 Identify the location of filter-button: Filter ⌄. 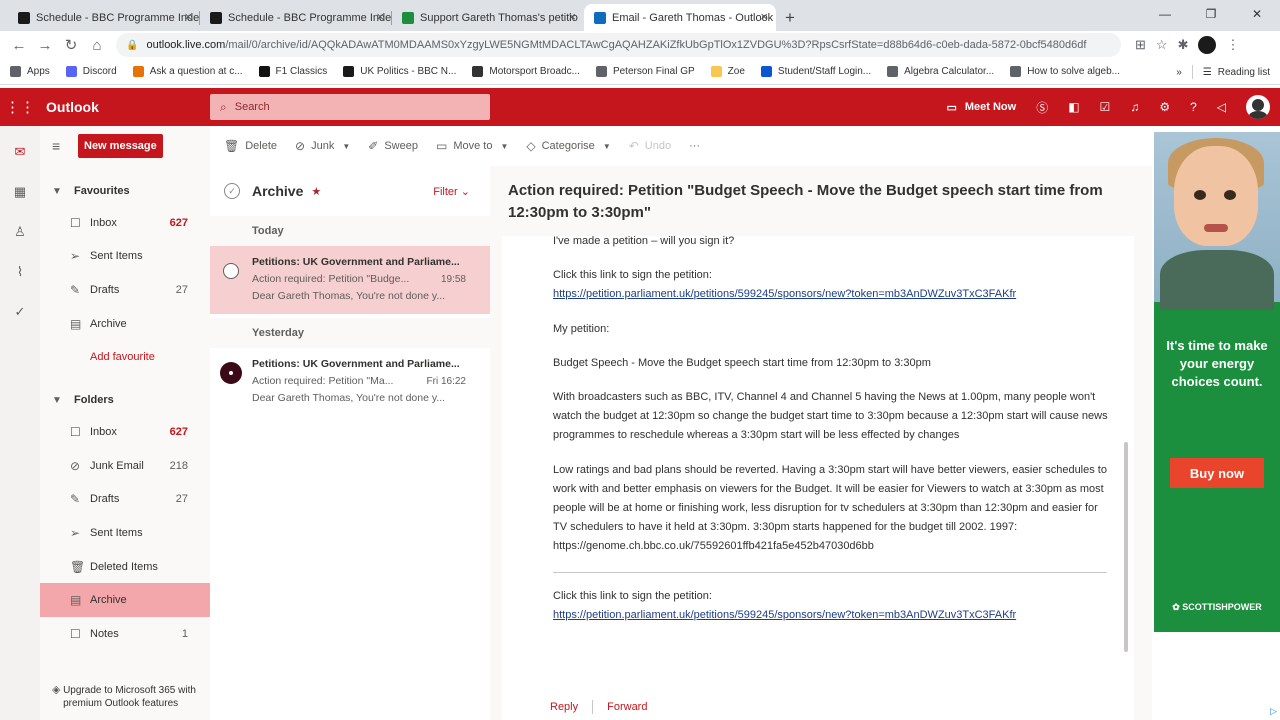
(451, 191).